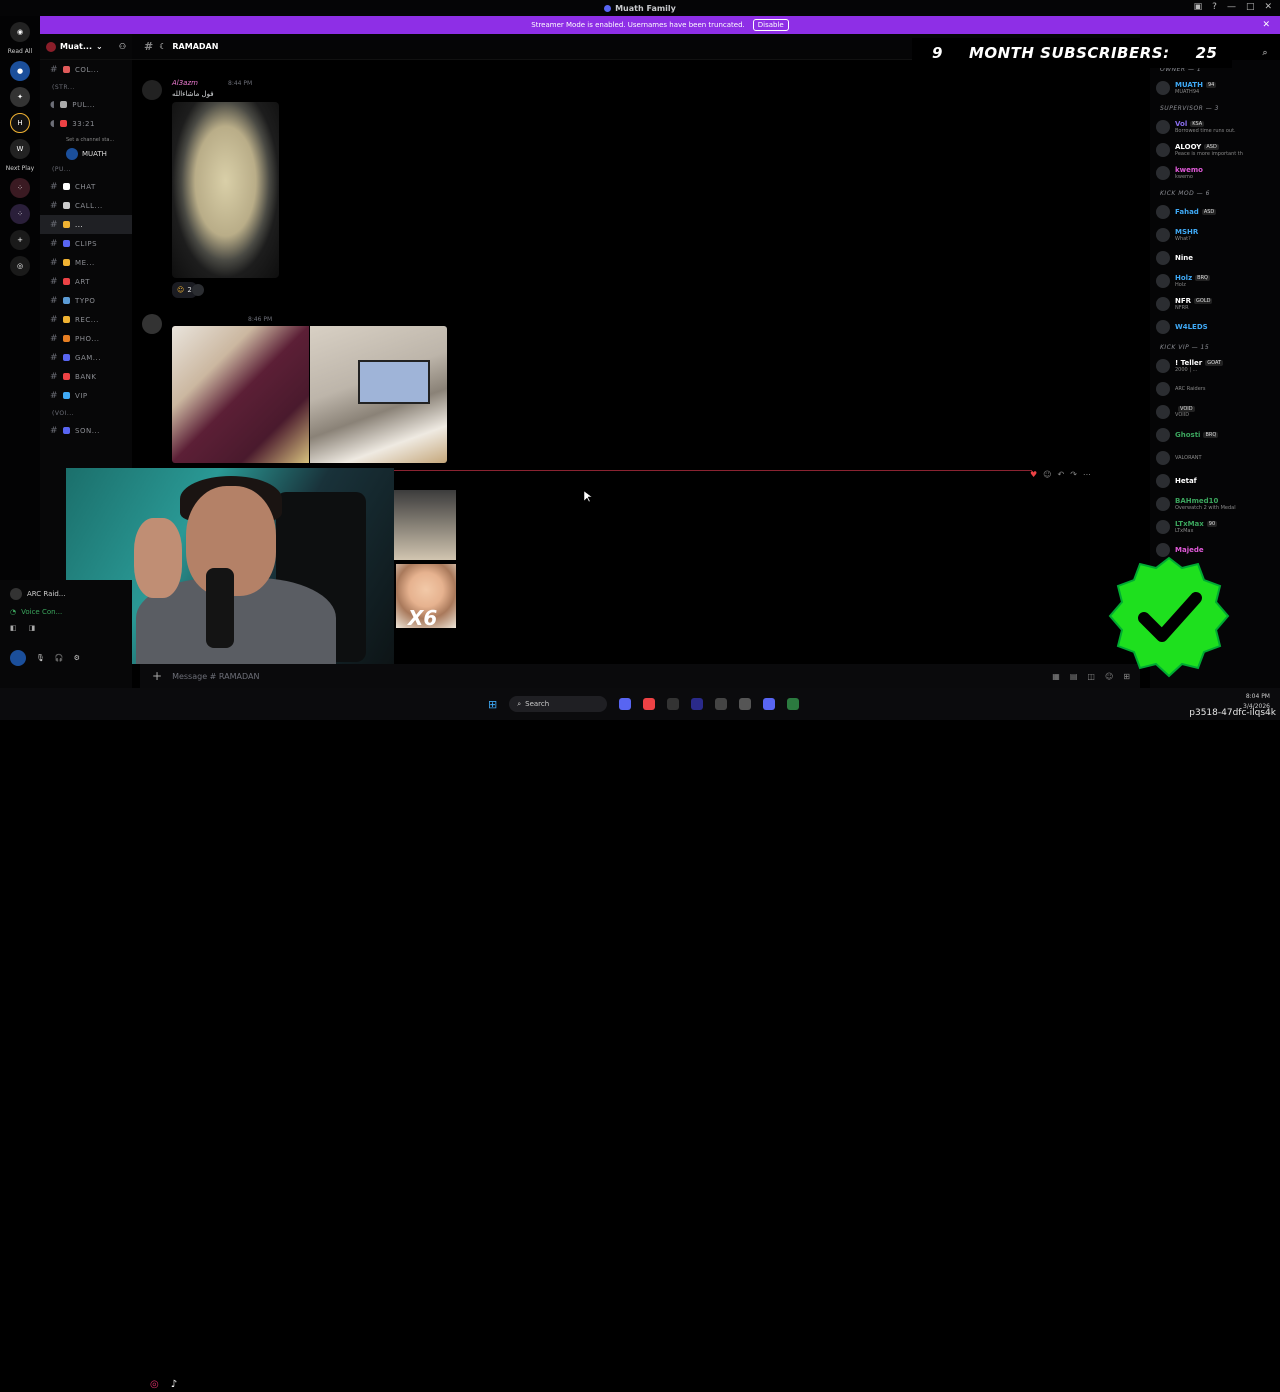  Describe the element at coordinates (13, 628) in the screenshot. I see `video-icon: ◧` at that location.